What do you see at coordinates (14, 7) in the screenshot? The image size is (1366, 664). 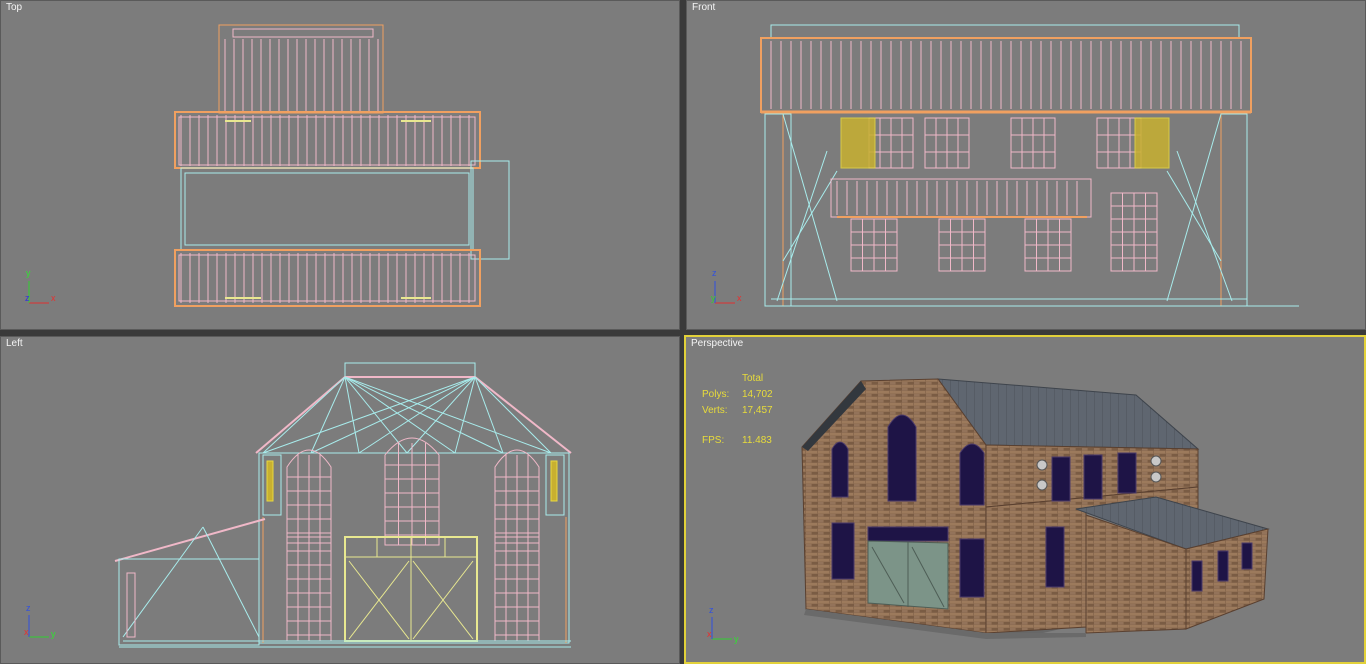 I see `viewport-label-top: Top` at bounding box center [14, 7].